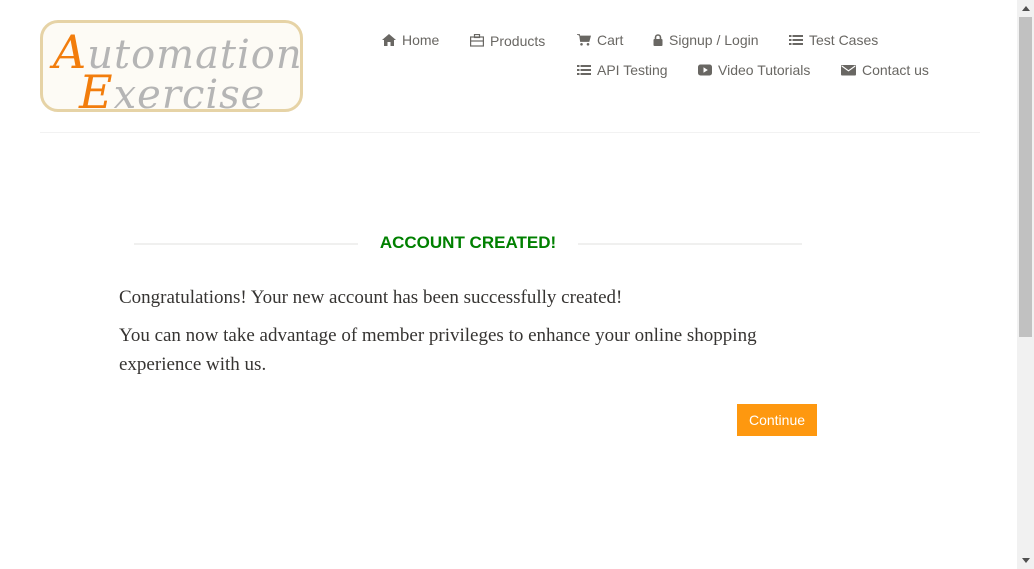 Image resolution: width=1034 pixels, height=569 pixels. Describe the element at coordinates (848, 70) in the screenshot. I see `envelope-icon` at that location.